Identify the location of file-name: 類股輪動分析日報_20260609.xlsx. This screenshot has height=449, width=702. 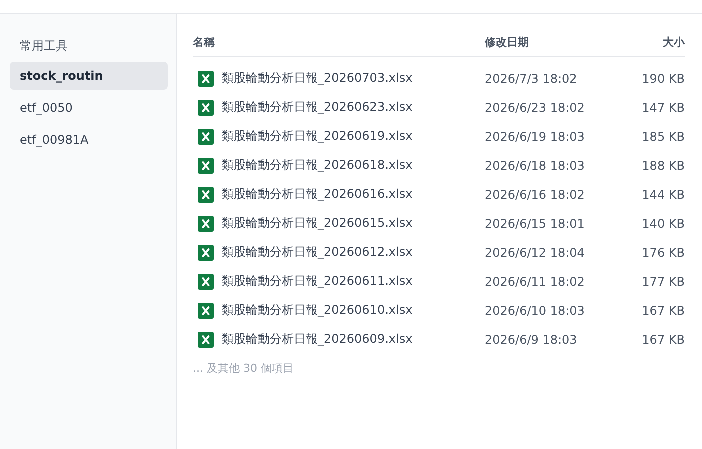
(317, 339).